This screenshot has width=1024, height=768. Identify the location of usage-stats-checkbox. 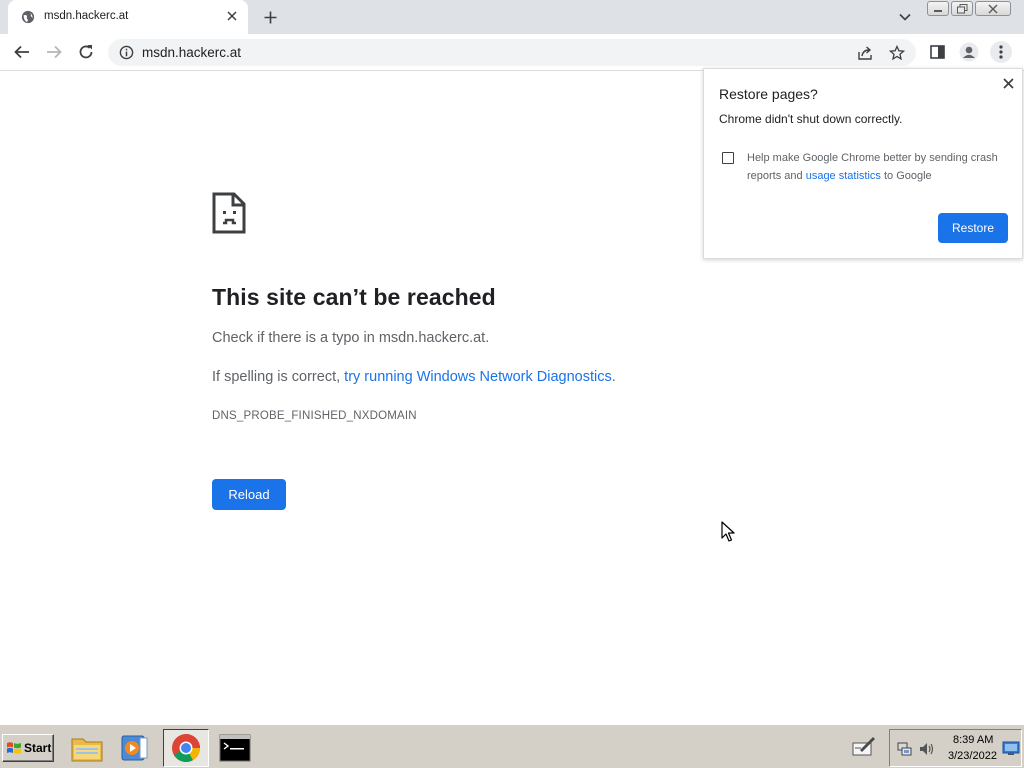
(728, 158).